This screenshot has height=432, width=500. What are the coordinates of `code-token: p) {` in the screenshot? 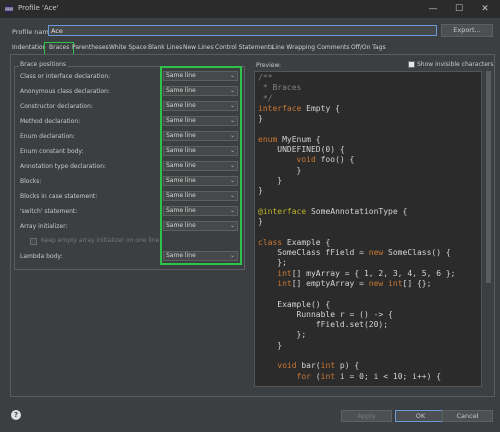 It's located at (347, 366).